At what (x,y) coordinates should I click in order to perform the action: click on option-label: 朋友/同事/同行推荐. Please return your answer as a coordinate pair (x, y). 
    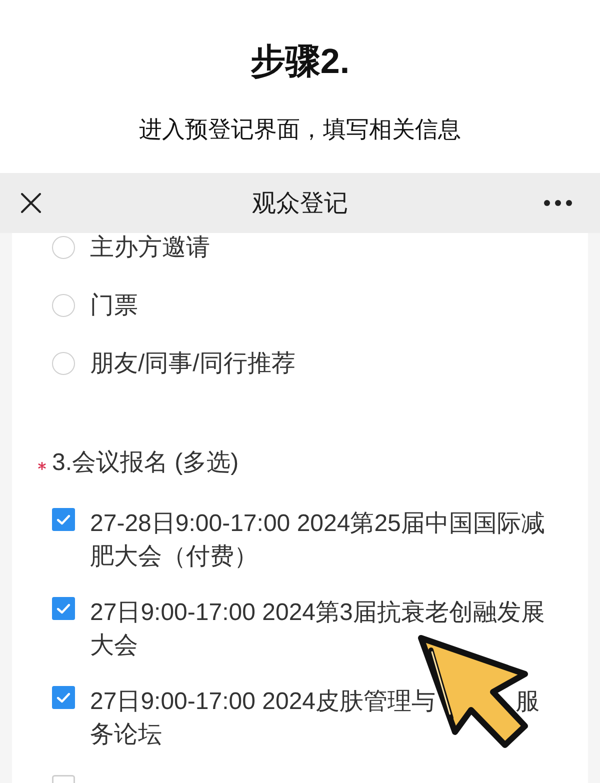
    Looking at the image, I should click on (193, 363).